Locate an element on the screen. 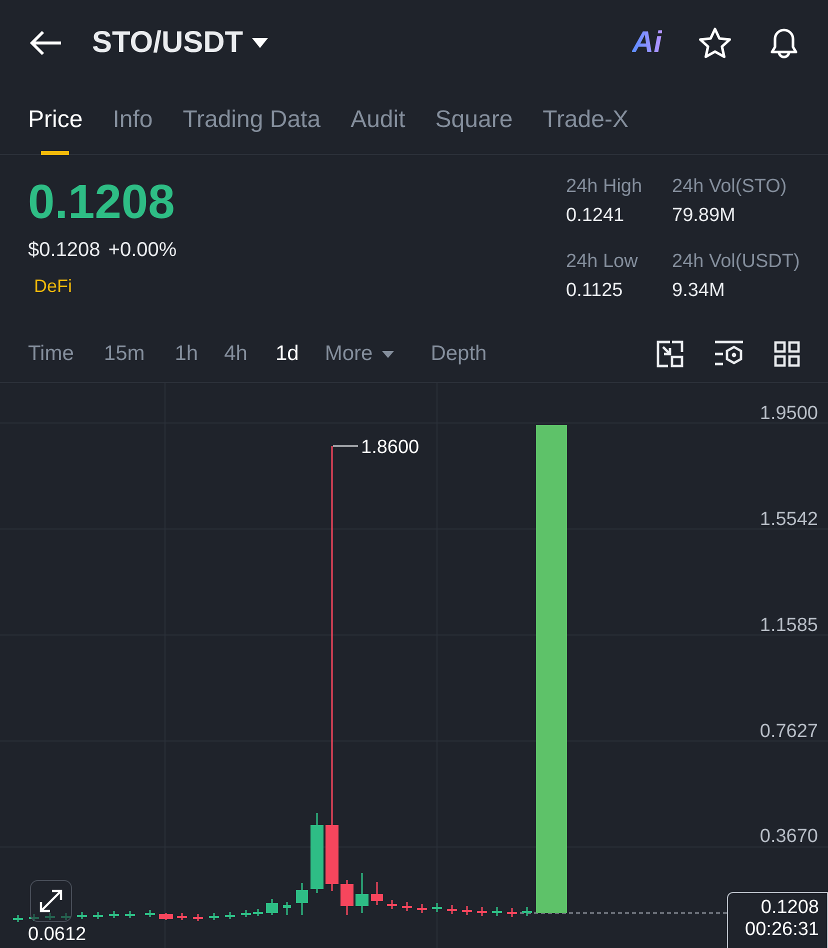 The height and width of the screenshot is (948, 828). indicator-settings-icon is located at coordinates (729, 354).